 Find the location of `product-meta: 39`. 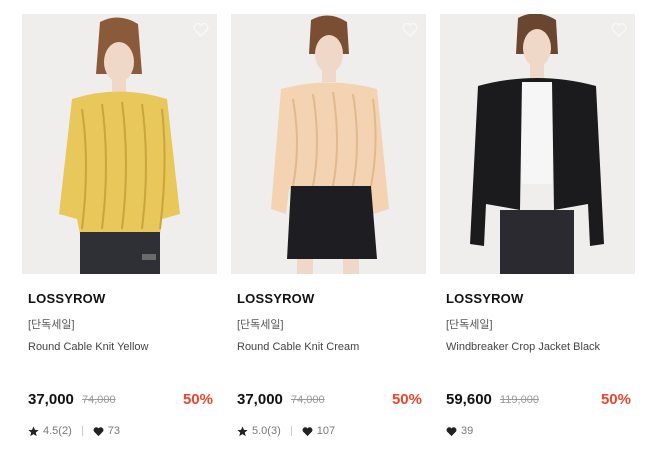

product-meta: 39 is located at coordinates (459, 431).